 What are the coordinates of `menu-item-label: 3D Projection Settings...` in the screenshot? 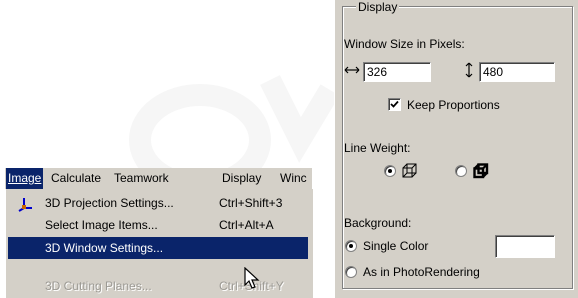 It's located at (109, 203).